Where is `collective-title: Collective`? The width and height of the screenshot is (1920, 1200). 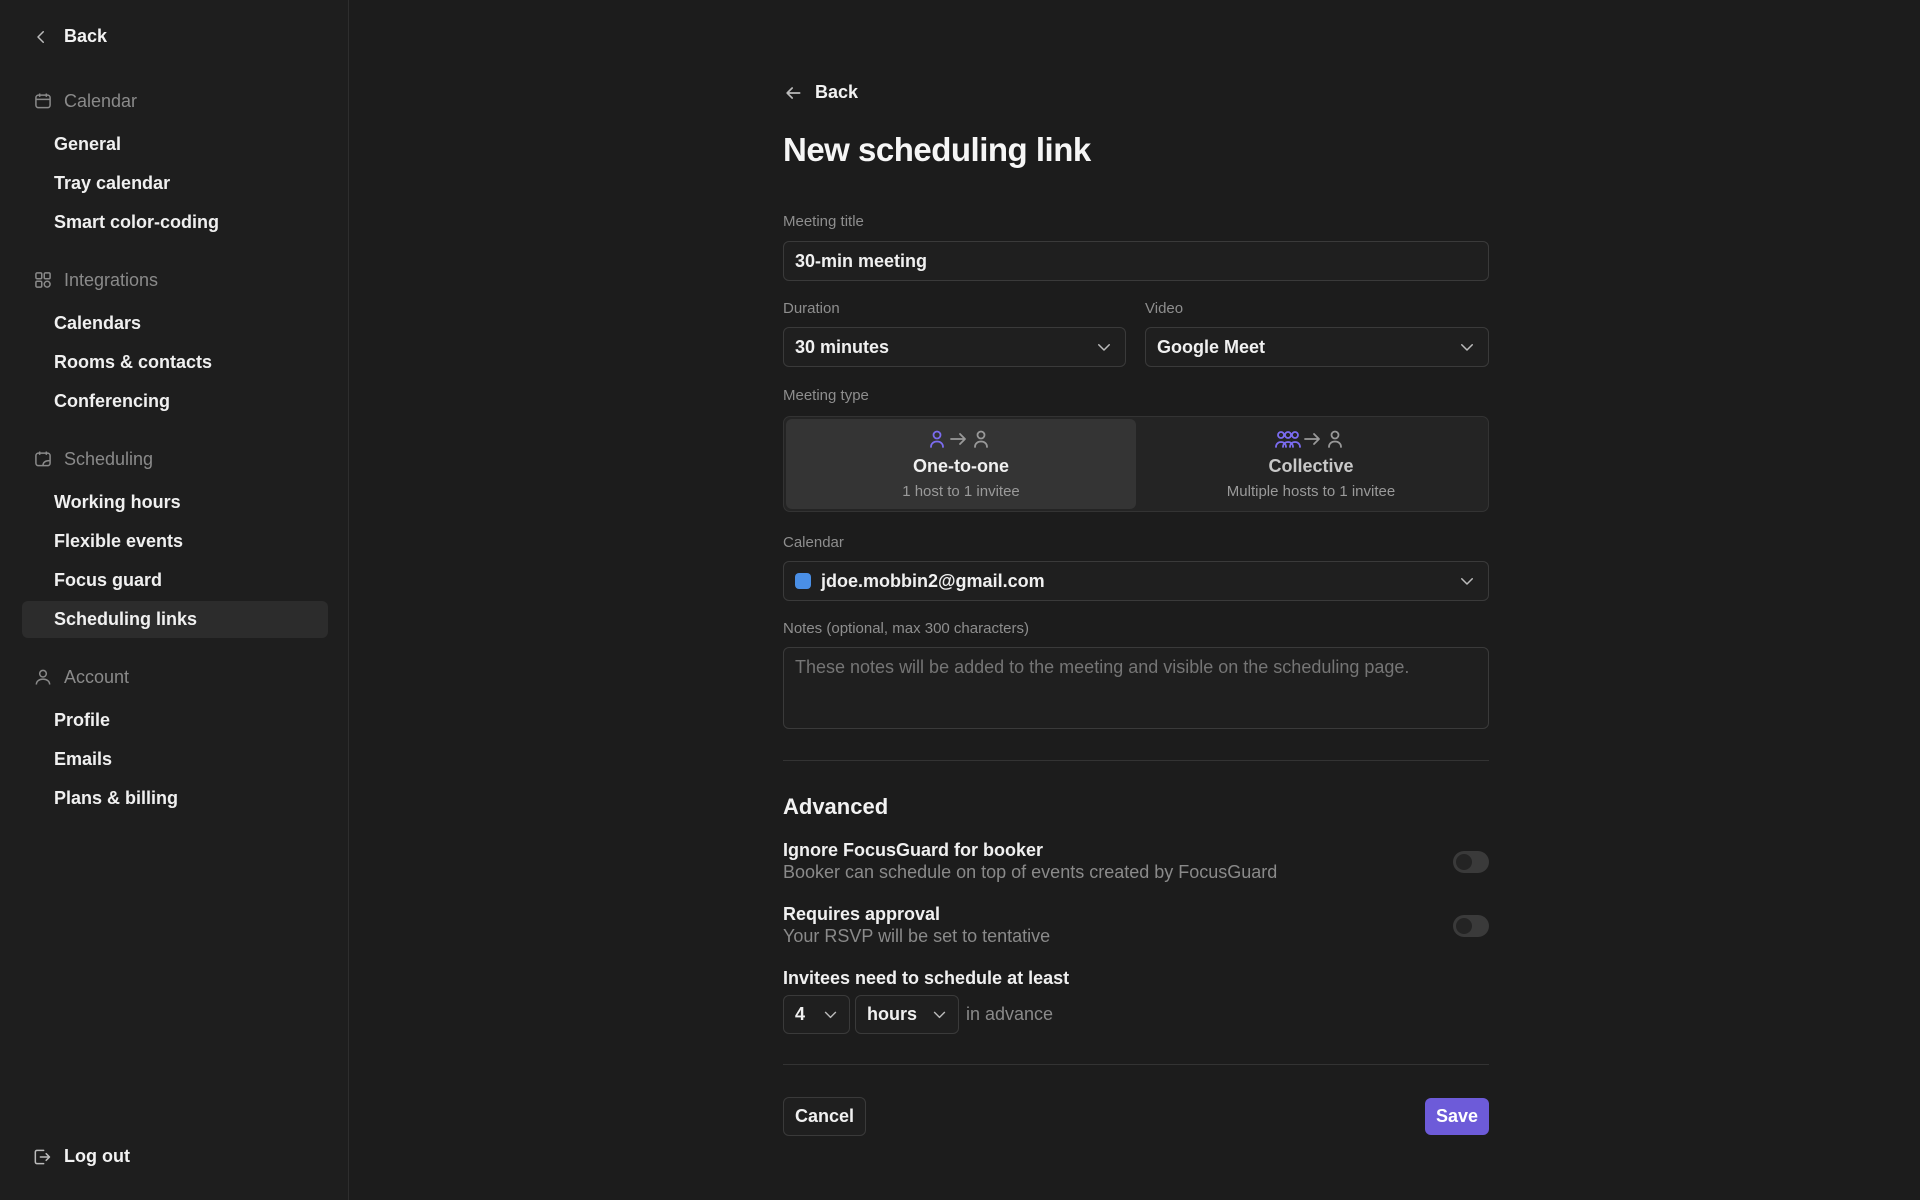 collective-title: Collective is located at coordinates (1311, 466).